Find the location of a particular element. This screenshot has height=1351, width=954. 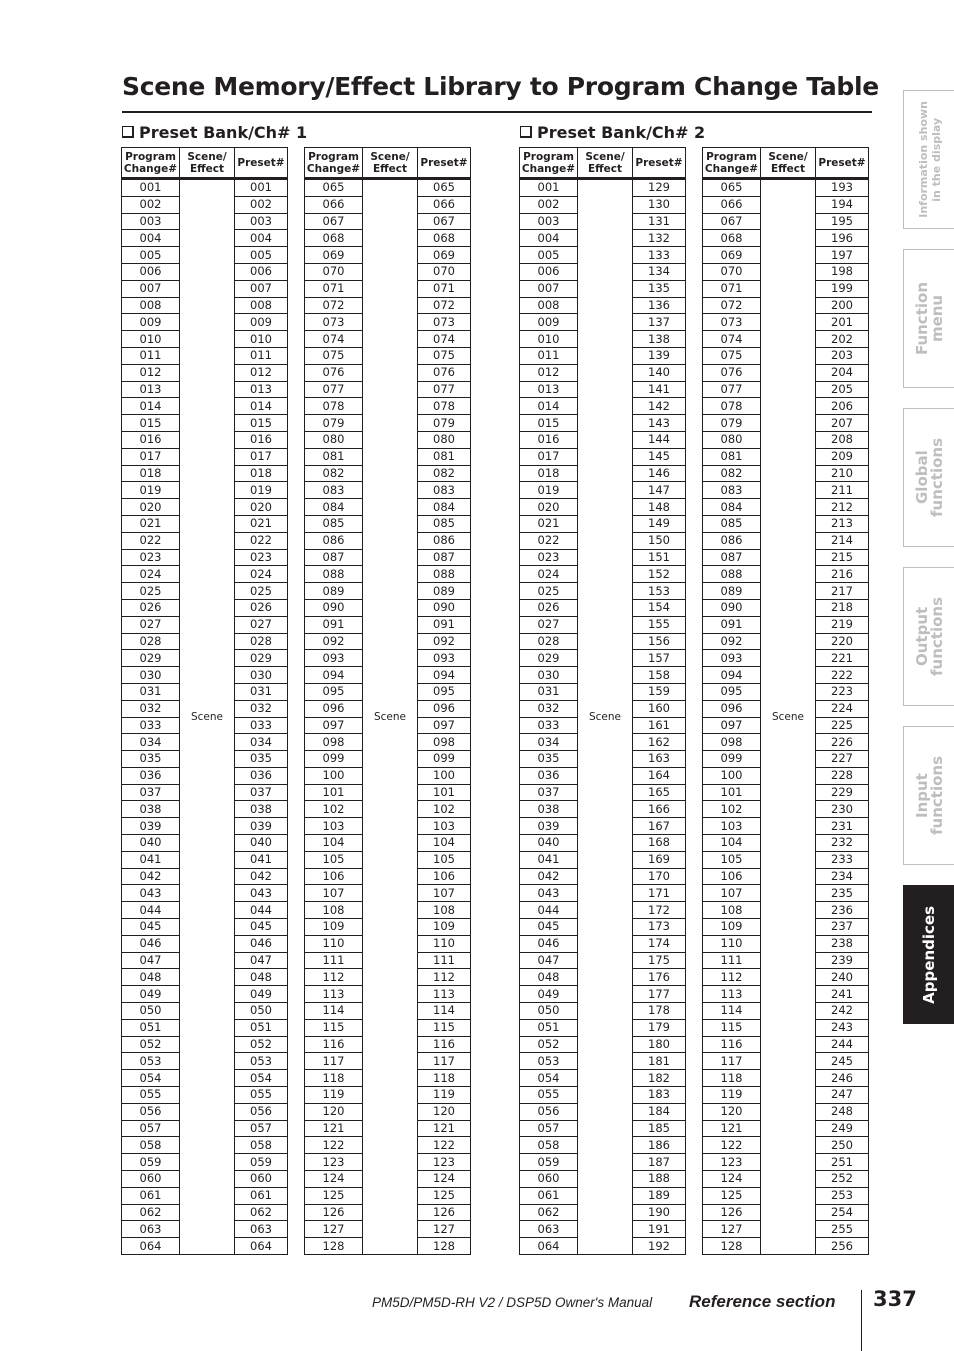

program-change-cell: 029 is located at coordinates (150, 658).